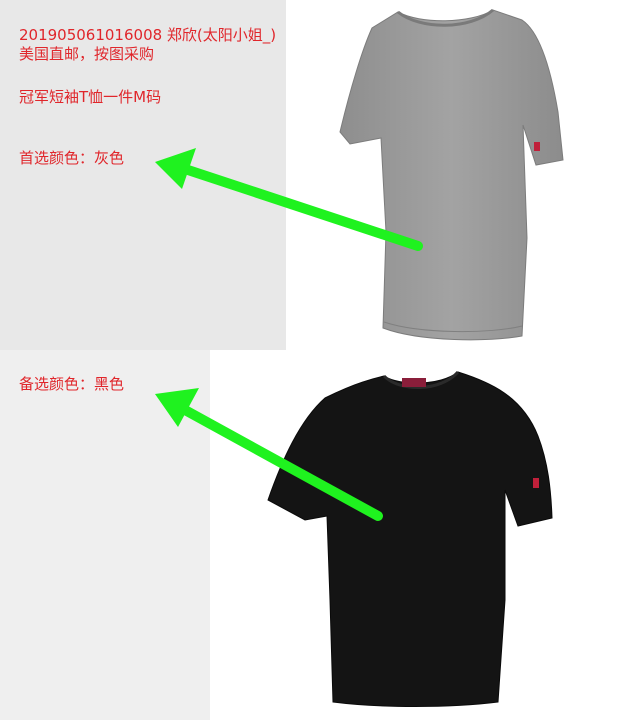  I want to click on arrow-to-black-shirt, so click(269, 454).